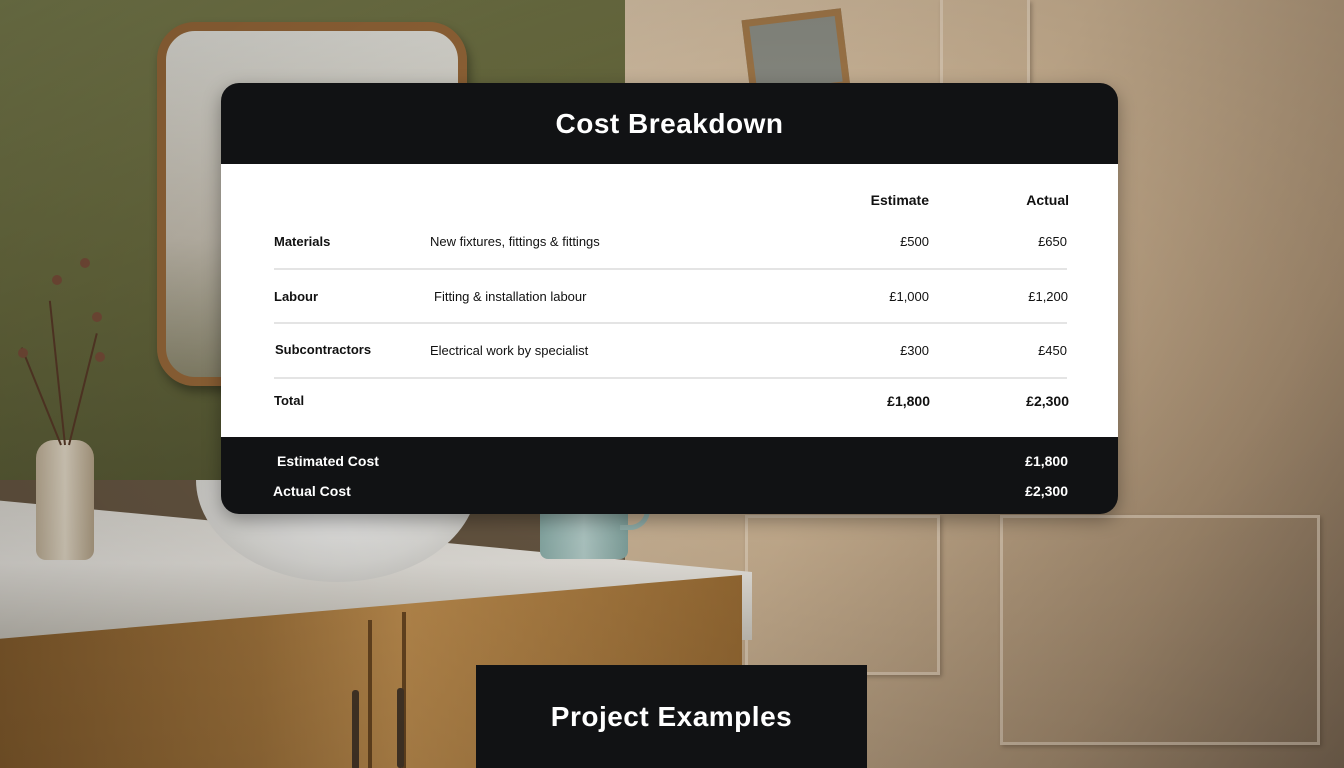  I want to click on row-estimate: £500, so click(914, 241).